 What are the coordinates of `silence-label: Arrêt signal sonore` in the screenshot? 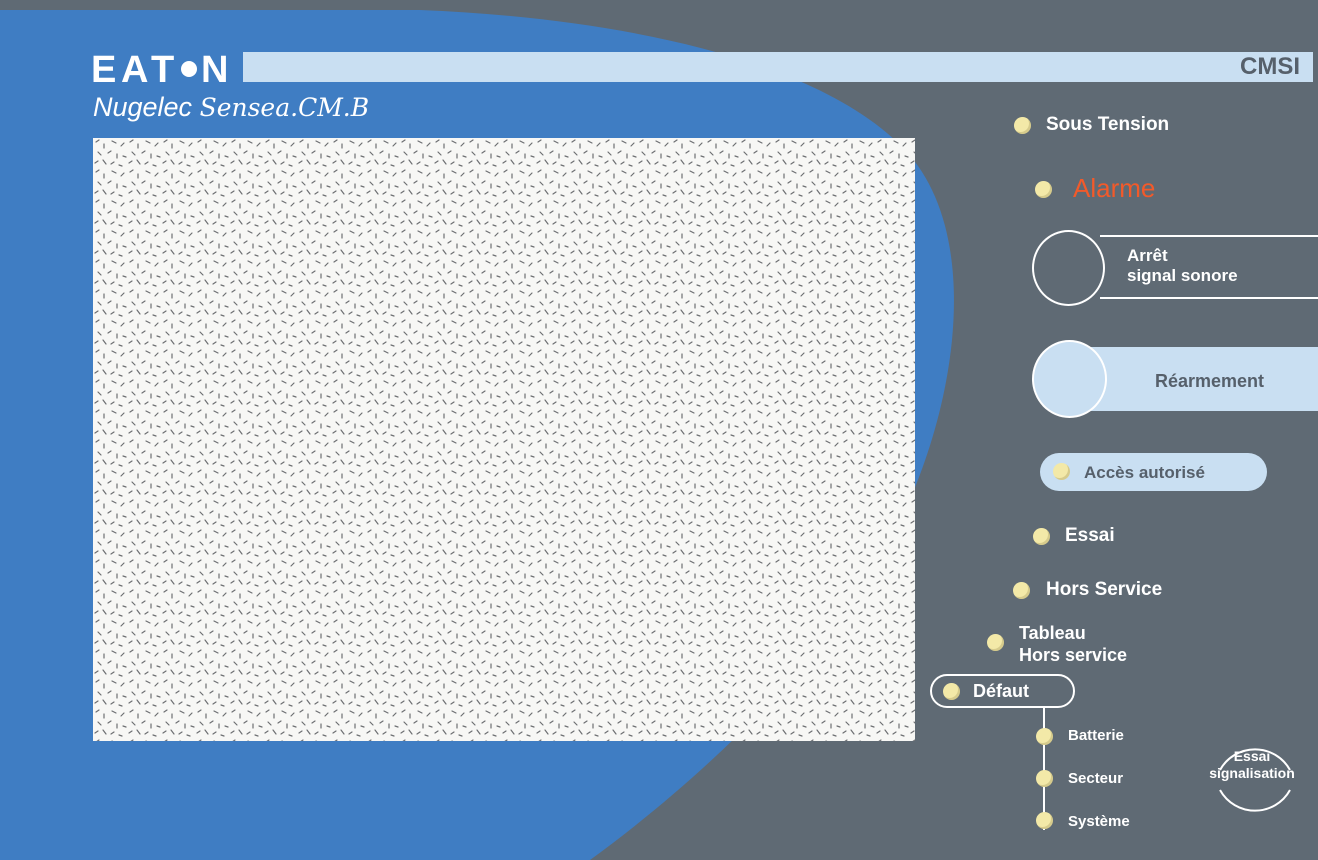 It's located at (1182, 266).